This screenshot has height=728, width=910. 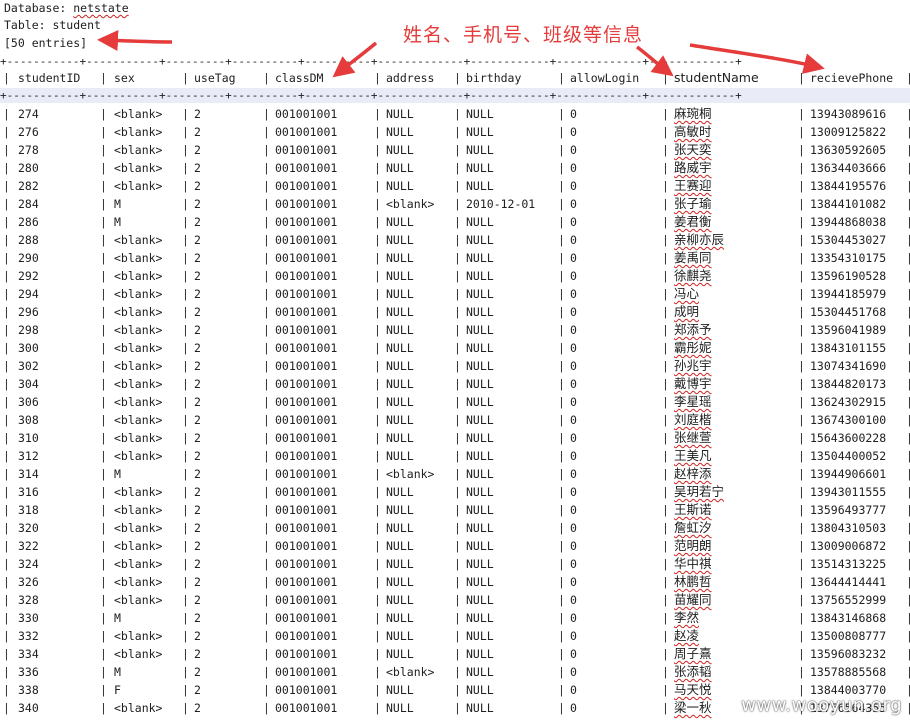 I want to click on cell-student-id: 290, so click(x=28, y=258).